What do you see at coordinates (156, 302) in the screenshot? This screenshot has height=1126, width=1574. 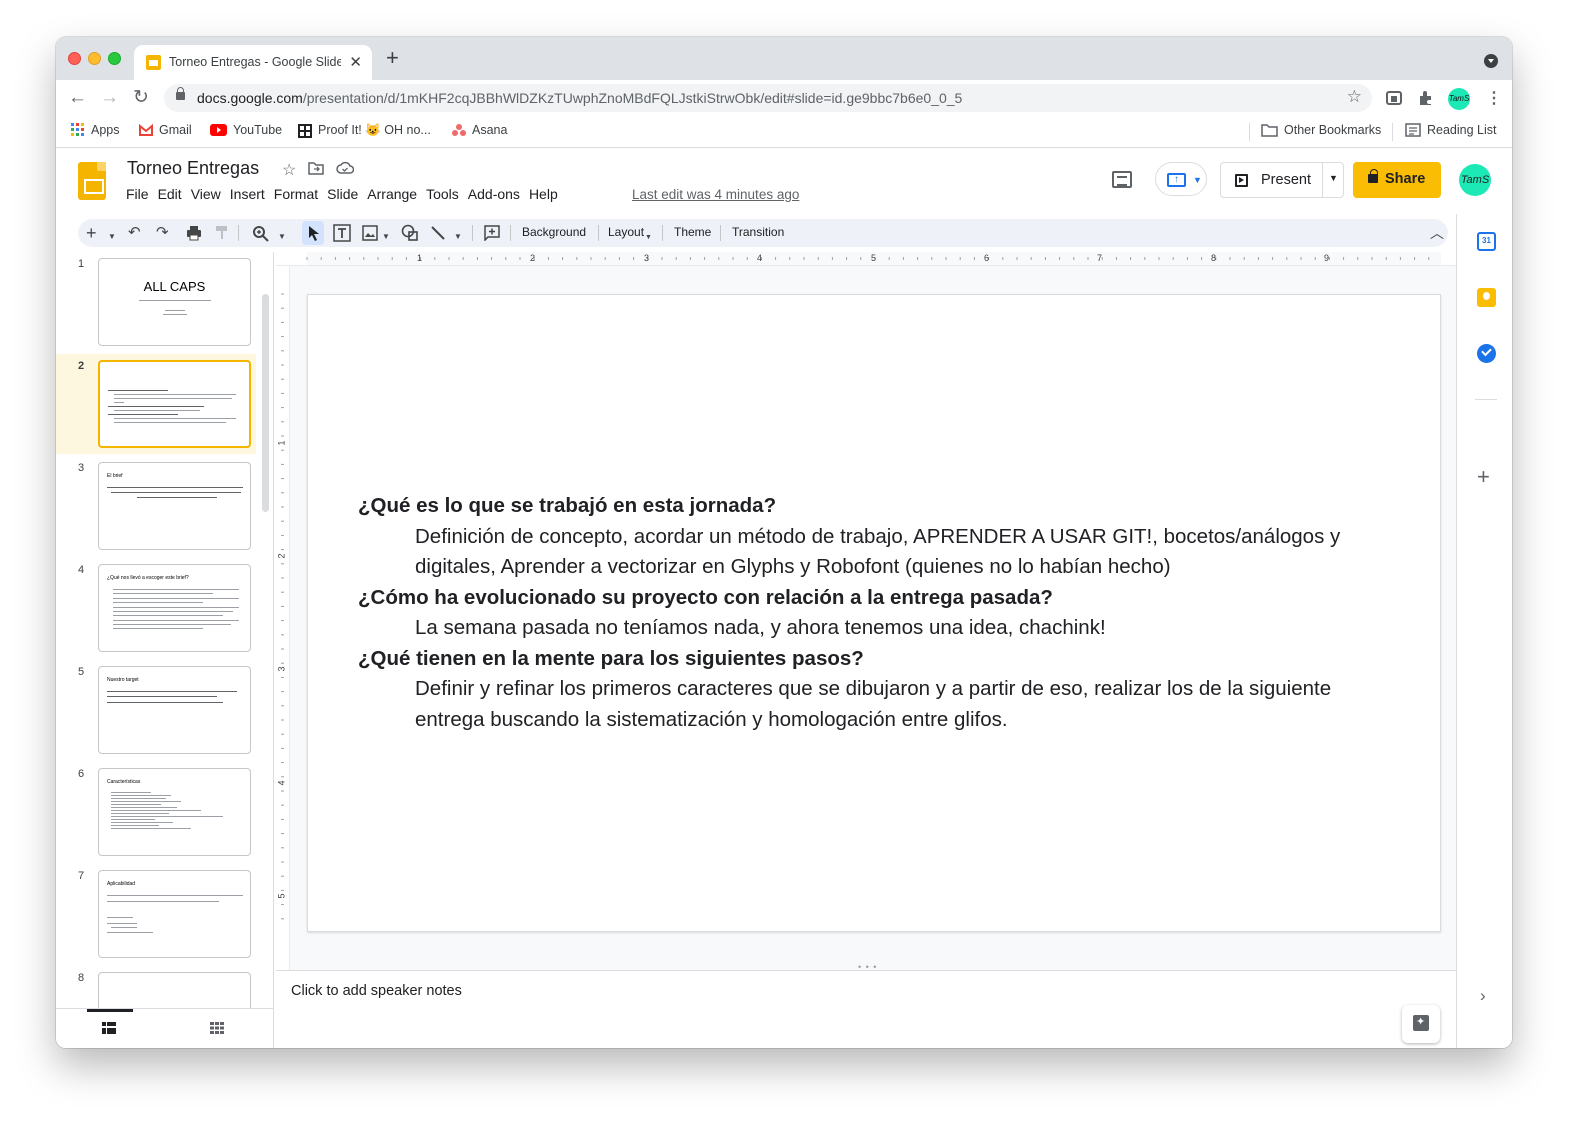 I see `slide-thumbnail-1: 1 ALL CAPS` at bounding box center [156, 302].